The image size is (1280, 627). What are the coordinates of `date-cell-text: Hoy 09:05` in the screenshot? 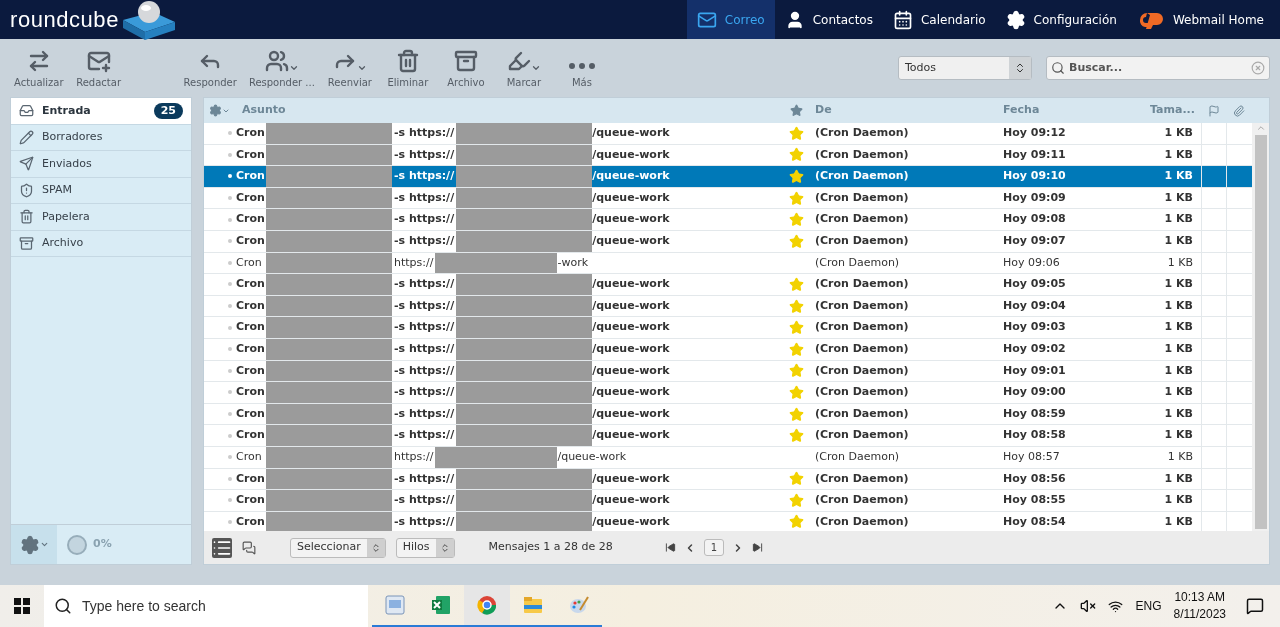 It's located at (1034, 284).